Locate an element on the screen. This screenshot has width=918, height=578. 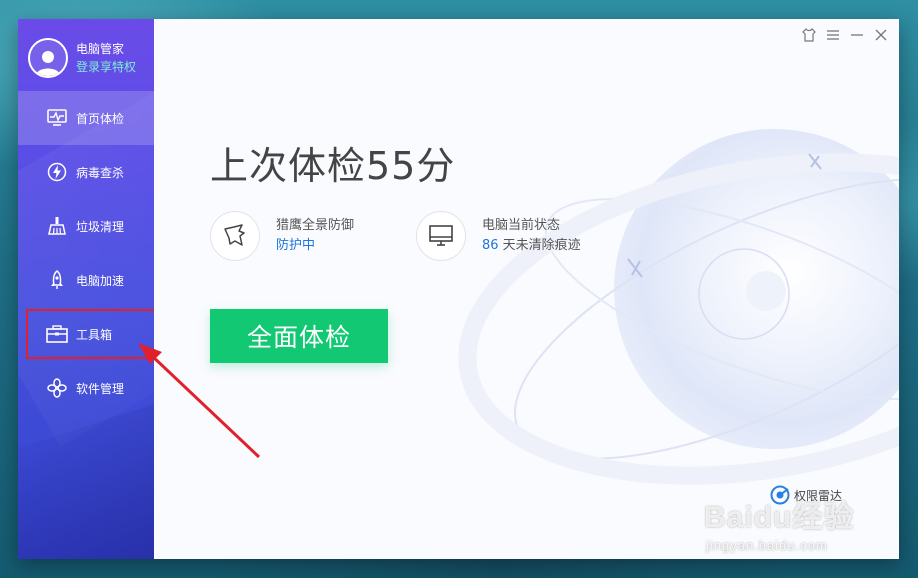
sidebar-item-home-checkup: 首页体检 is located at coordinates (86, 118).